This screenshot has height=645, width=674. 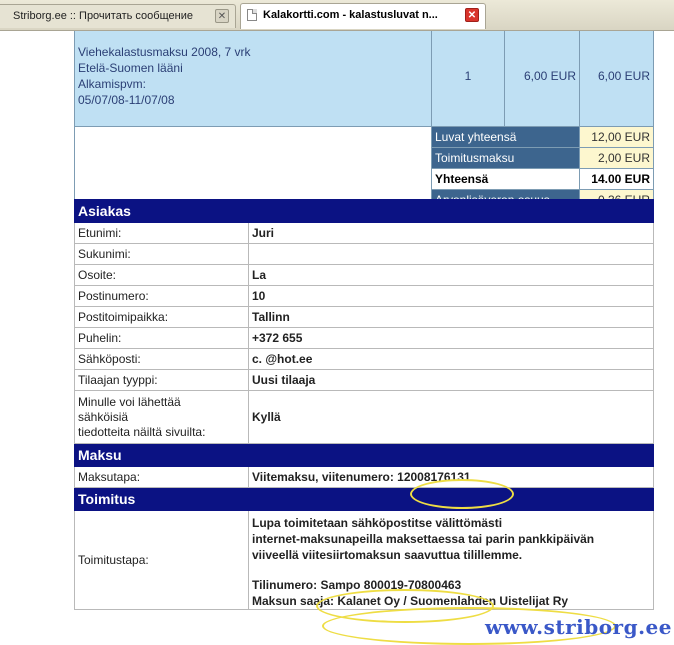 I want to click on page-icon, so click(x=252, y=15).